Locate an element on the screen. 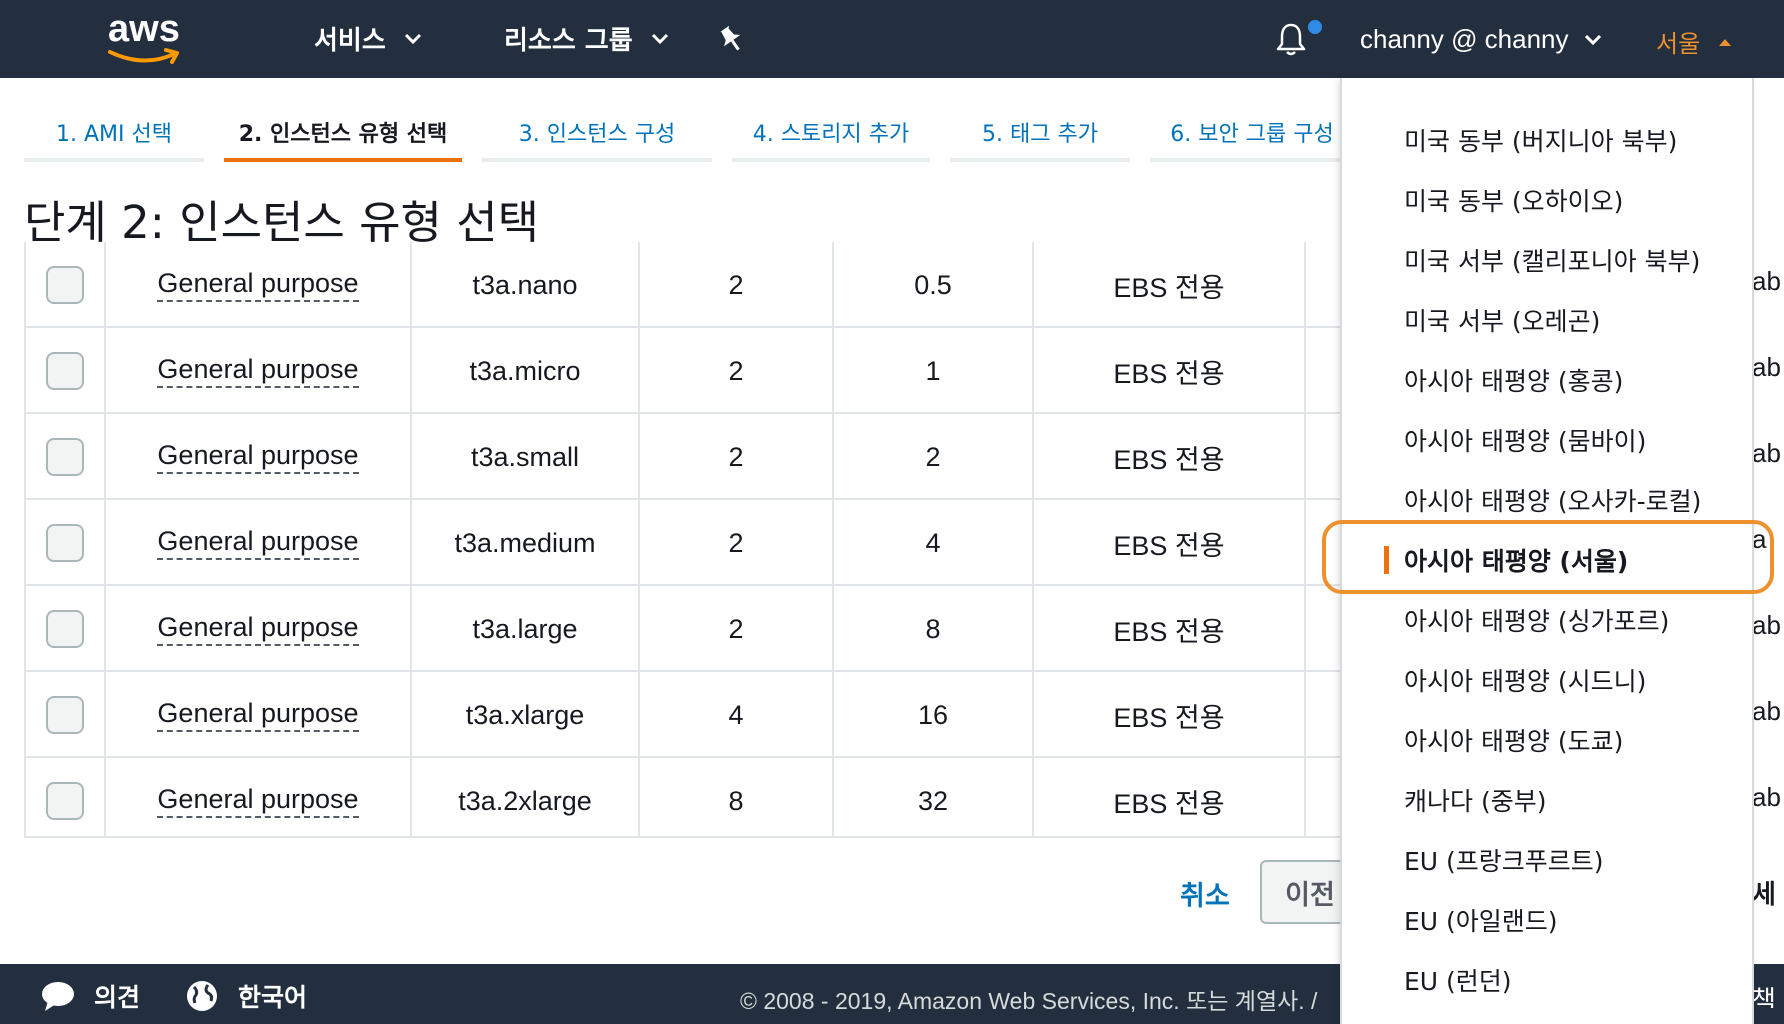 The image size is (1784, 1024). tab-step-4: 4. 스토리지 추가 is located at coordinates (831, 134).